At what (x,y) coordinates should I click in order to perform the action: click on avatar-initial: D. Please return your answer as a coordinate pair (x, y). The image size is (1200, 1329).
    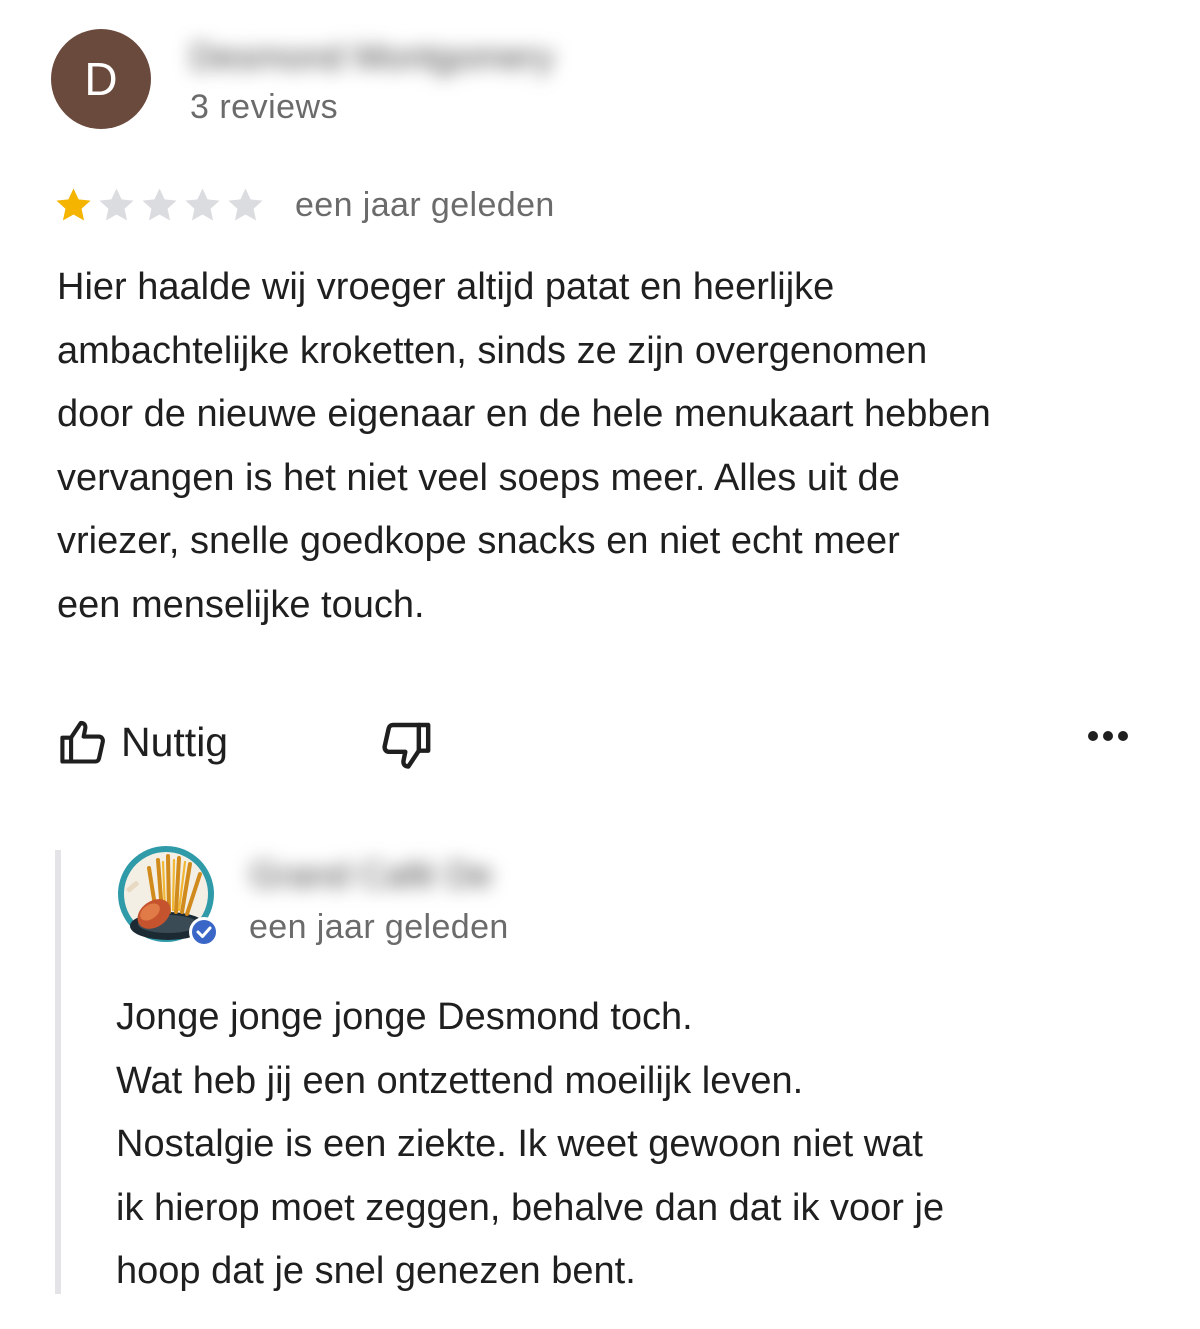
    Looking at the image, I should click on (101, 79).